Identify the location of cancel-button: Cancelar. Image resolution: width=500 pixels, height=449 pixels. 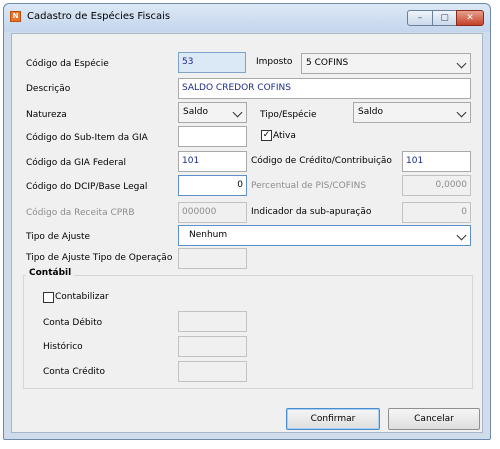
(434, 419).